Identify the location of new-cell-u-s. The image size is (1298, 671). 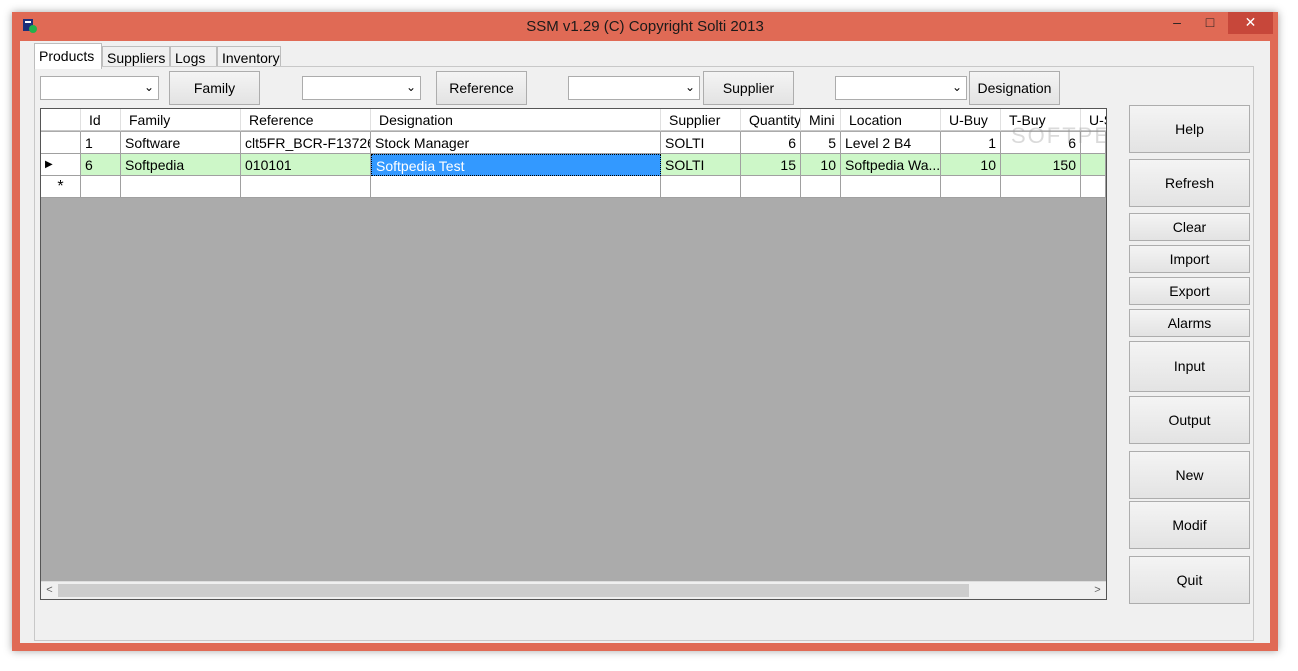
(1093, 187).